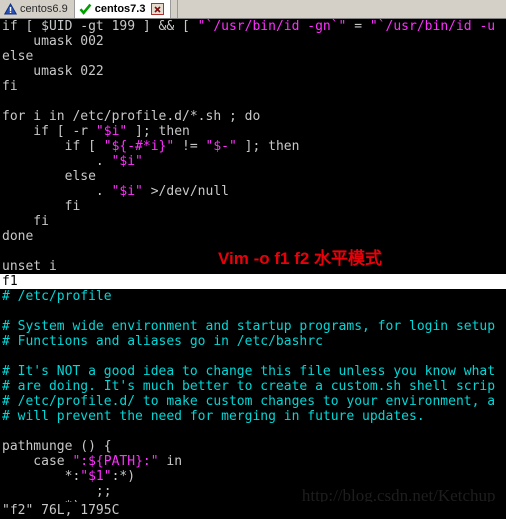 The image size is (506, 519). What do you see at coordinates (342, 9) in the screenshot?
I see `tab-bar-empty-area` at bounding box center [342, 9].